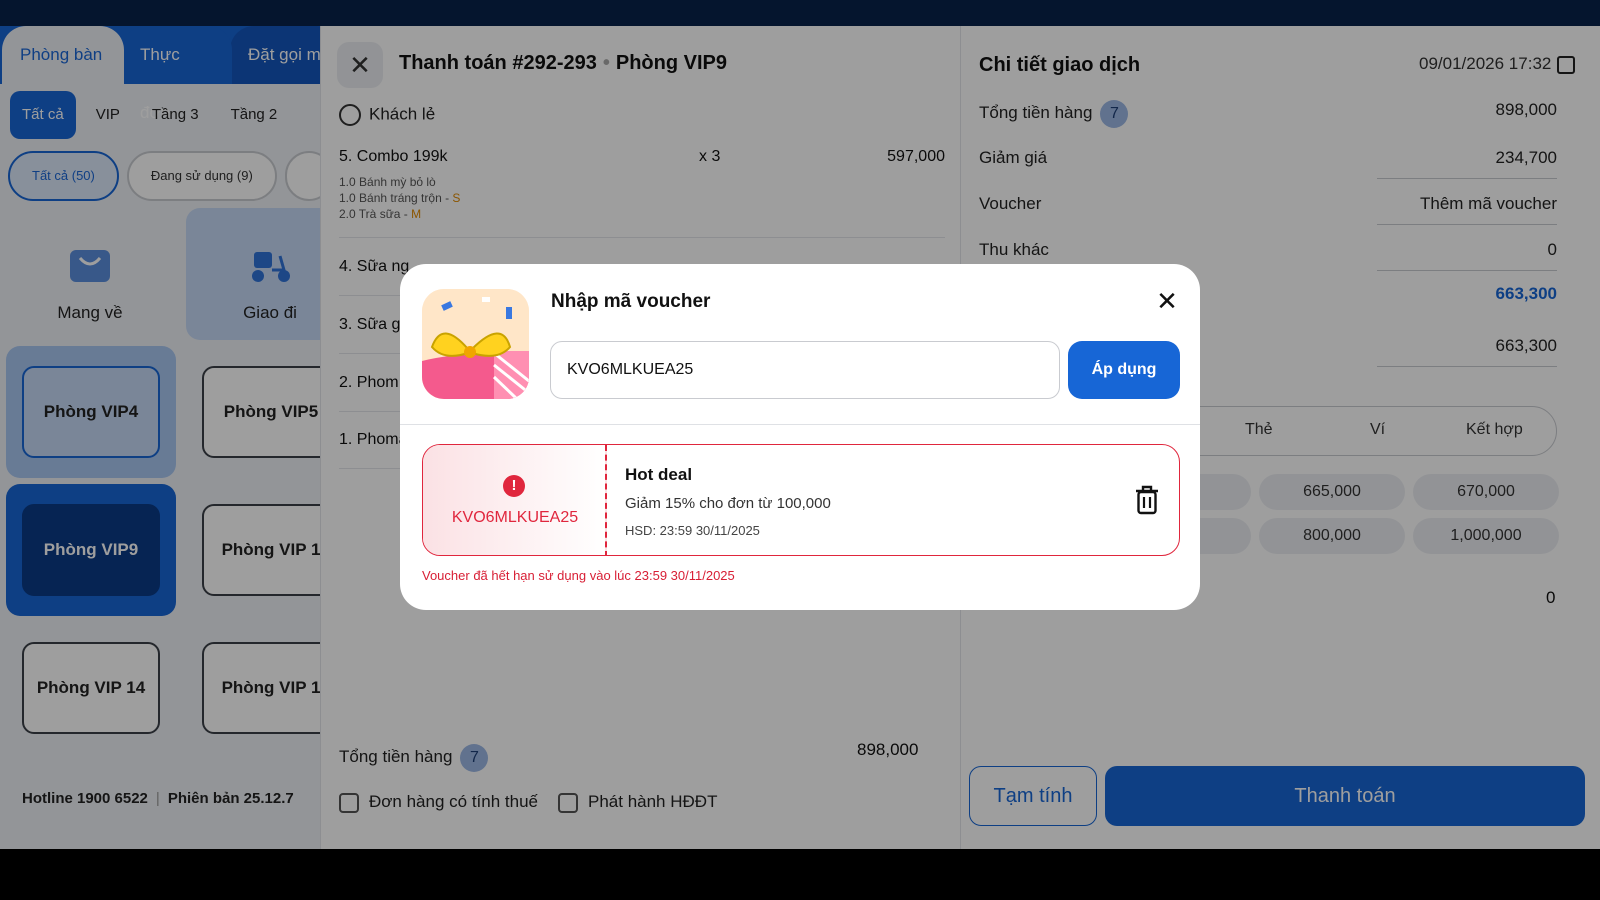 The width and height of the screenshot is (1600, 900). What do you see at coordinates (475, 344) in the screenshot?
I see `gift-icon` at bounding box center [475, 344].